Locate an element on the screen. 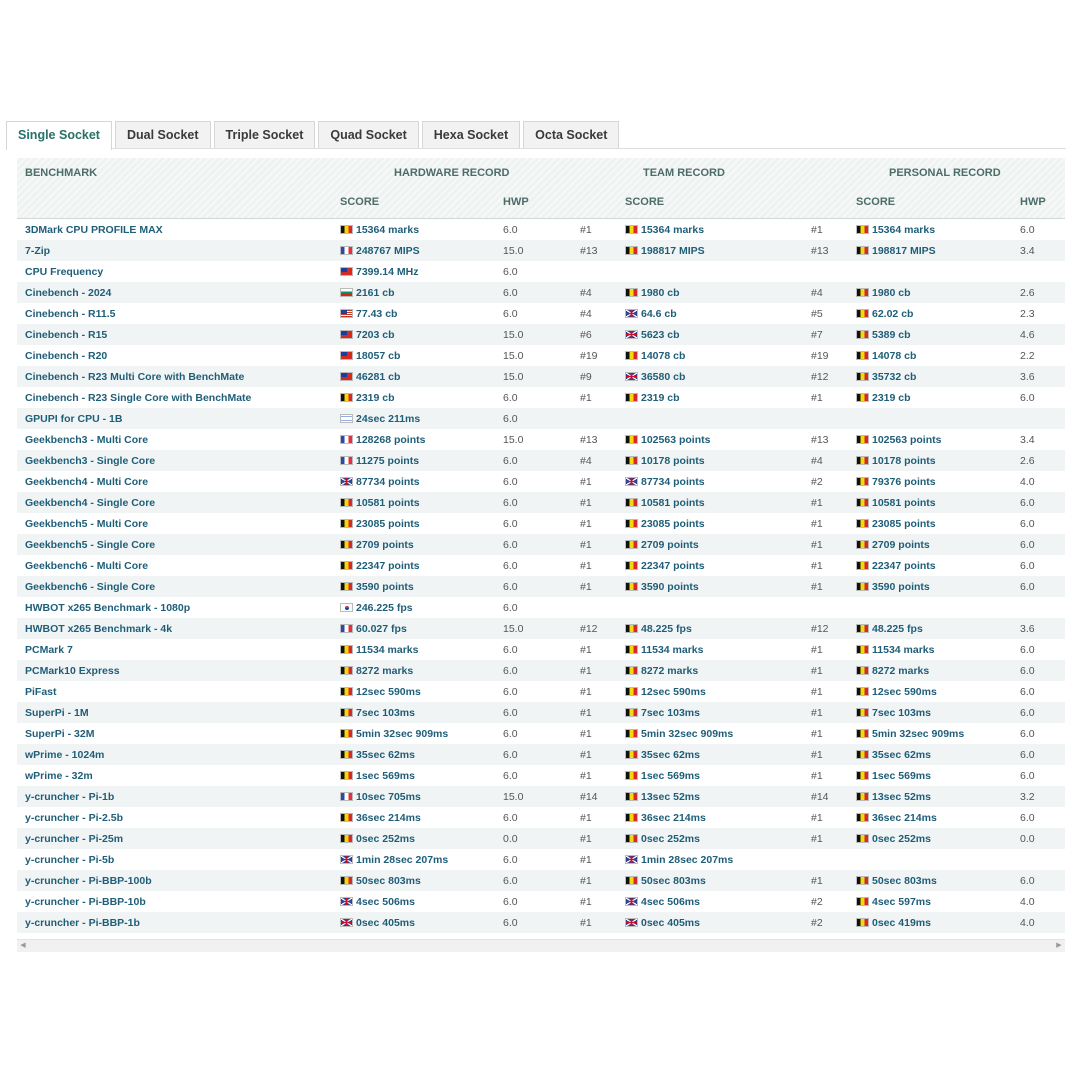 Image resolution: width=1080 pixels, height=1080 pixels. hardware-score: 0sec 405ms is located at coordinates (385, 923).